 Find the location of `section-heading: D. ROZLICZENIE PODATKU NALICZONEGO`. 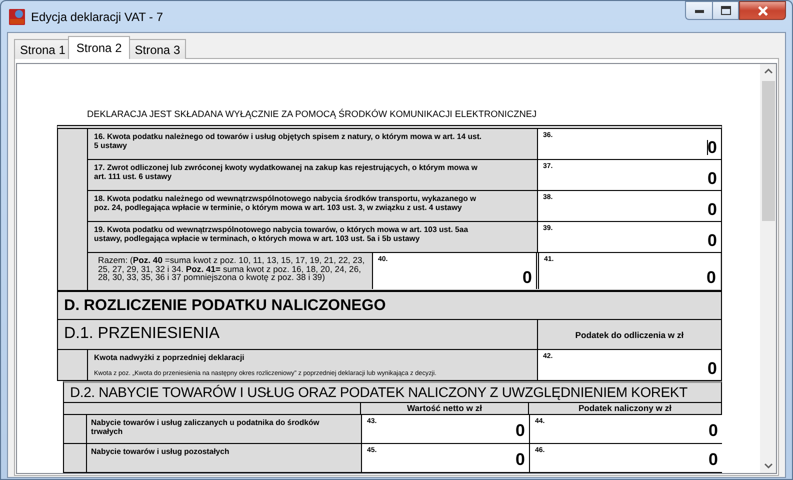

section-heading: D. ROZLICZENIE PODATKU NALICZONEGO is located at coordinates (389, 305).